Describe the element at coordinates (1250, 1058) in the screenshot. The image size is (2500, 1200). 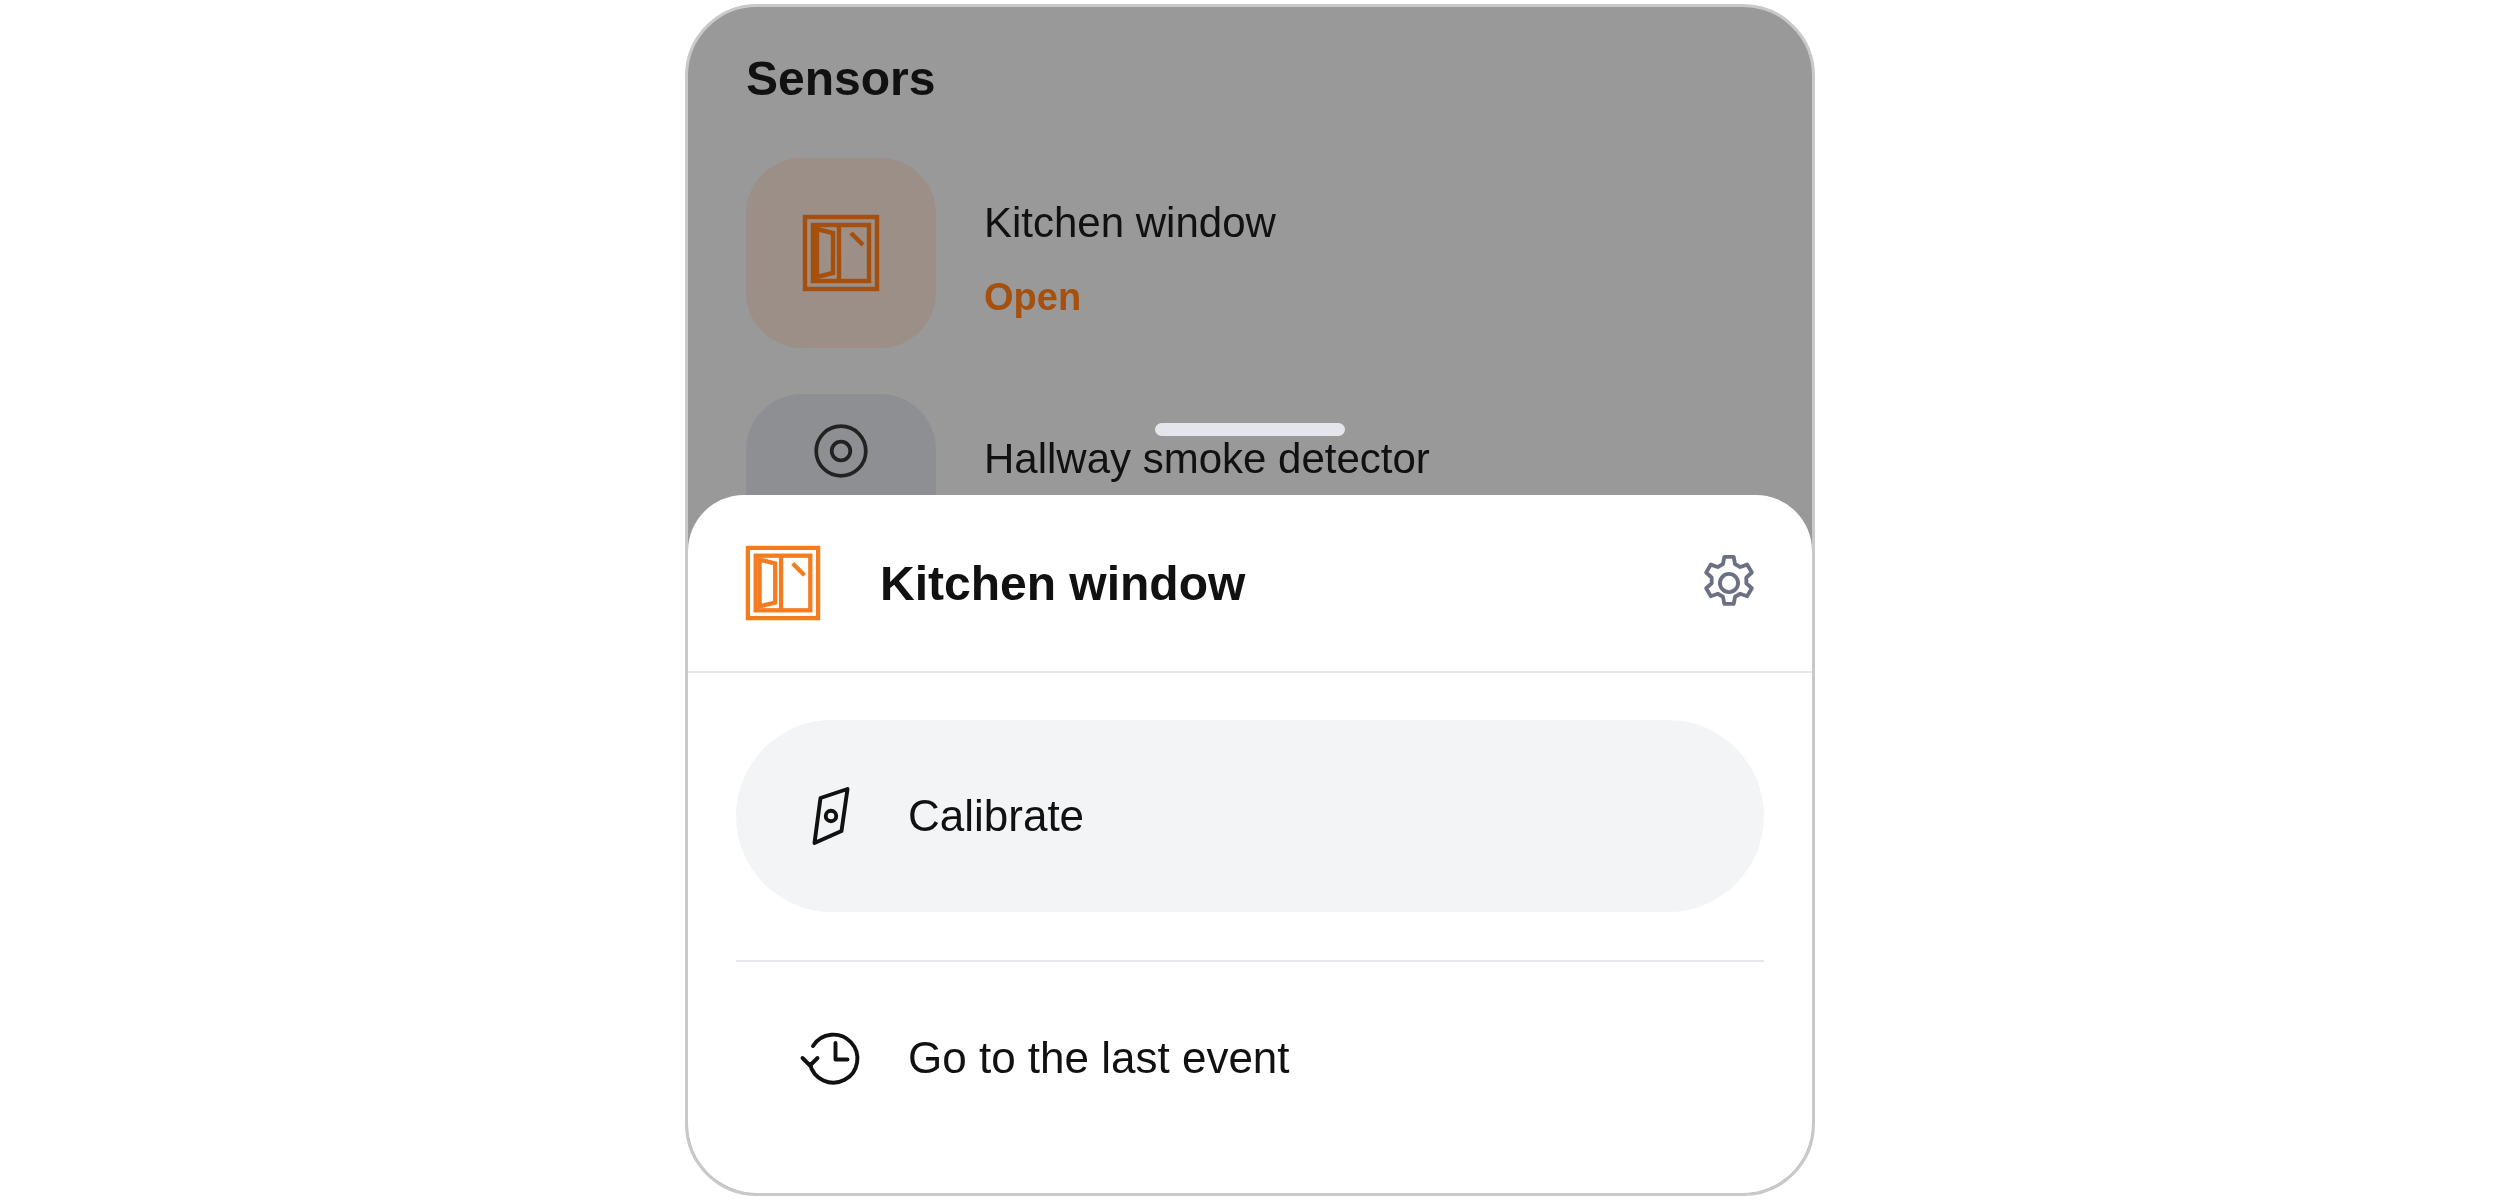
I see `action-button: Go to the last event` at that location.